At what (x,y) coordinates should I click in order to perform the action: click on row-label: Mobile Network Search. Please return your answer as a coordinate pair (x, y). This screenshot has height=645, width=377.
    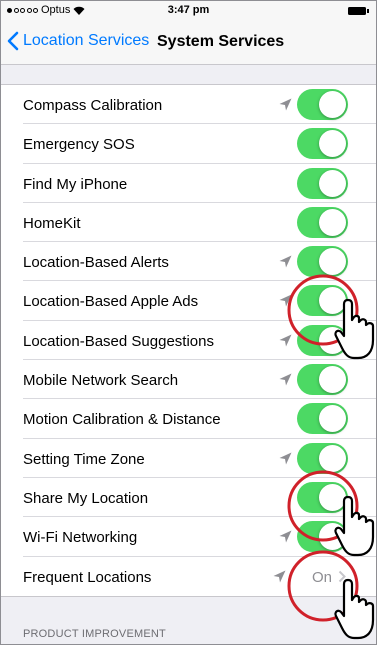
    Looking at the image, I should click on (101, 381).